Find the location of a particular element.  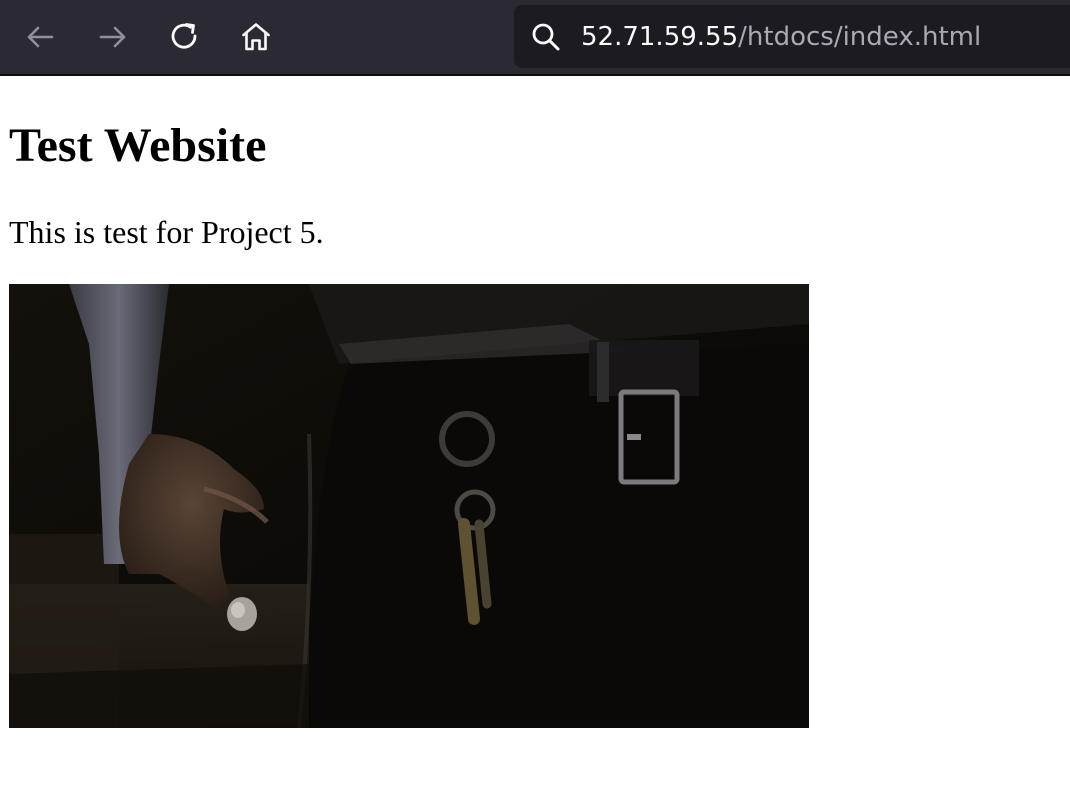

reload-button is located at coordinates (185, 37).